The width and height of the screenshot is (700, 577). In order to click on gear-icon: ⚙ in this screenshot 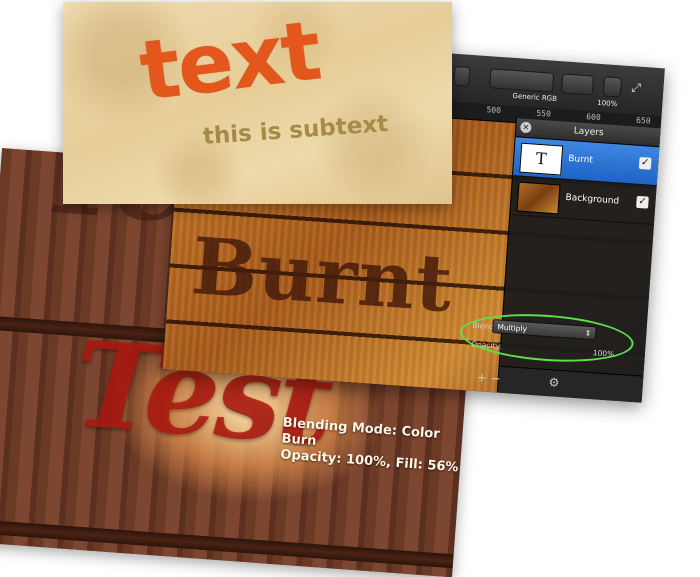, I will do `click(554, 382)`.